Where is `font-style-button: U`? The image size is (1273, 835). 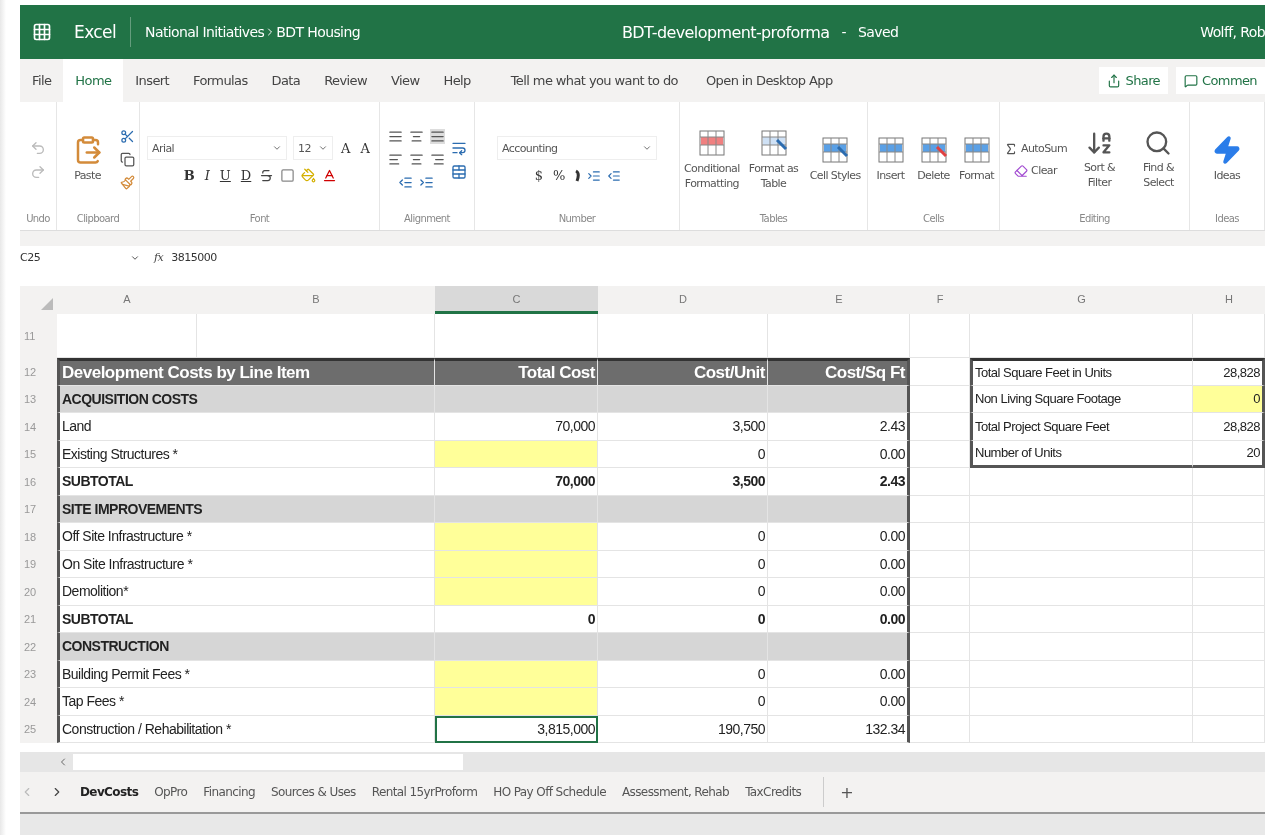 font-style-button: U is located at coordinates (225, 175).